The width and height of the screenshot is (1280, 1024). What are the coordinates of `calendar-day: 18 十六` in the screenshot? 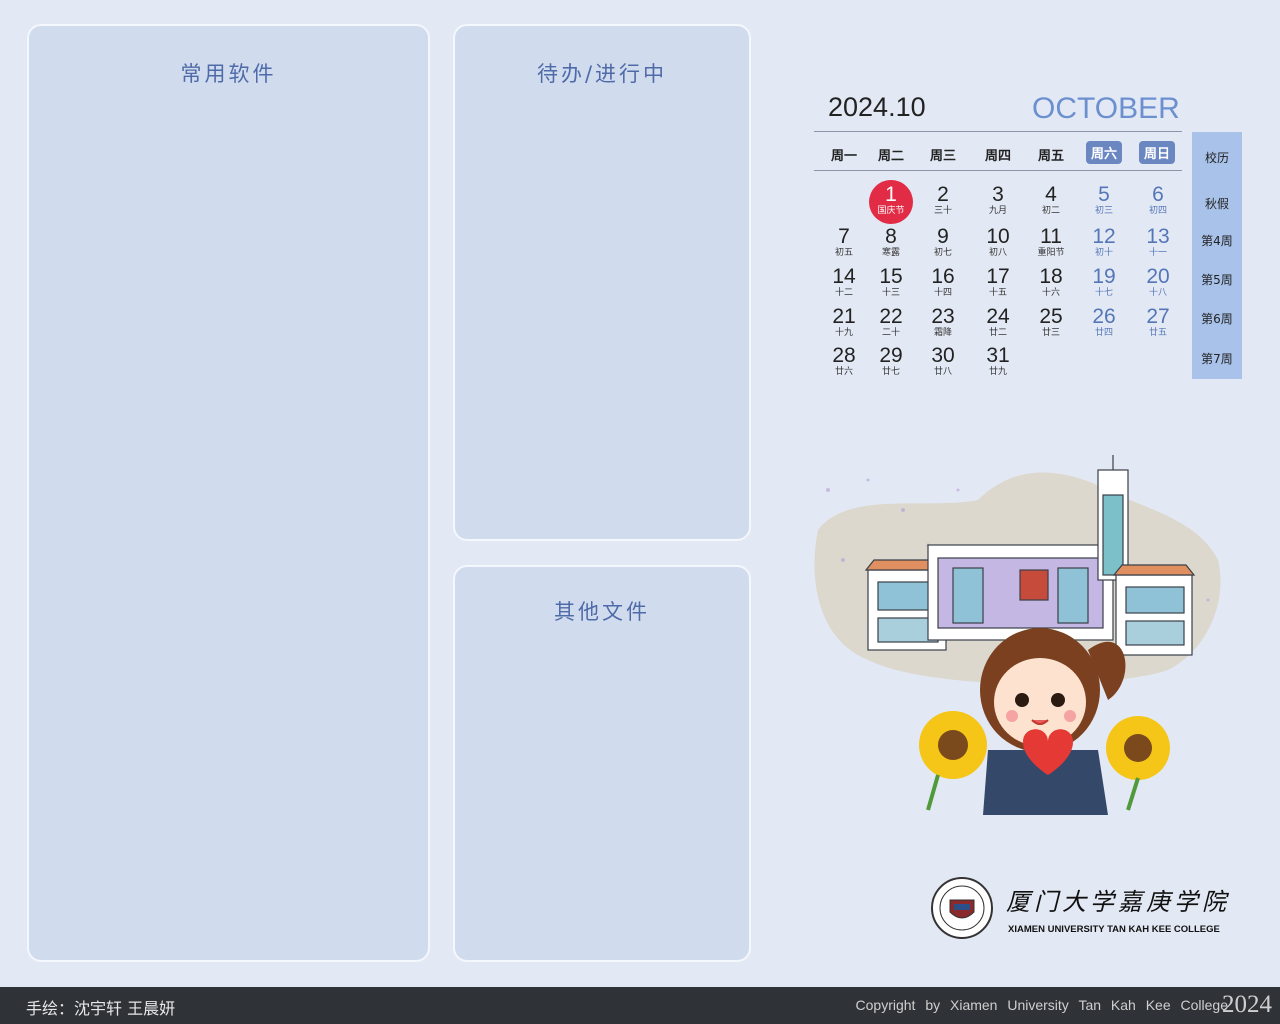 It's located at (1051, 282).